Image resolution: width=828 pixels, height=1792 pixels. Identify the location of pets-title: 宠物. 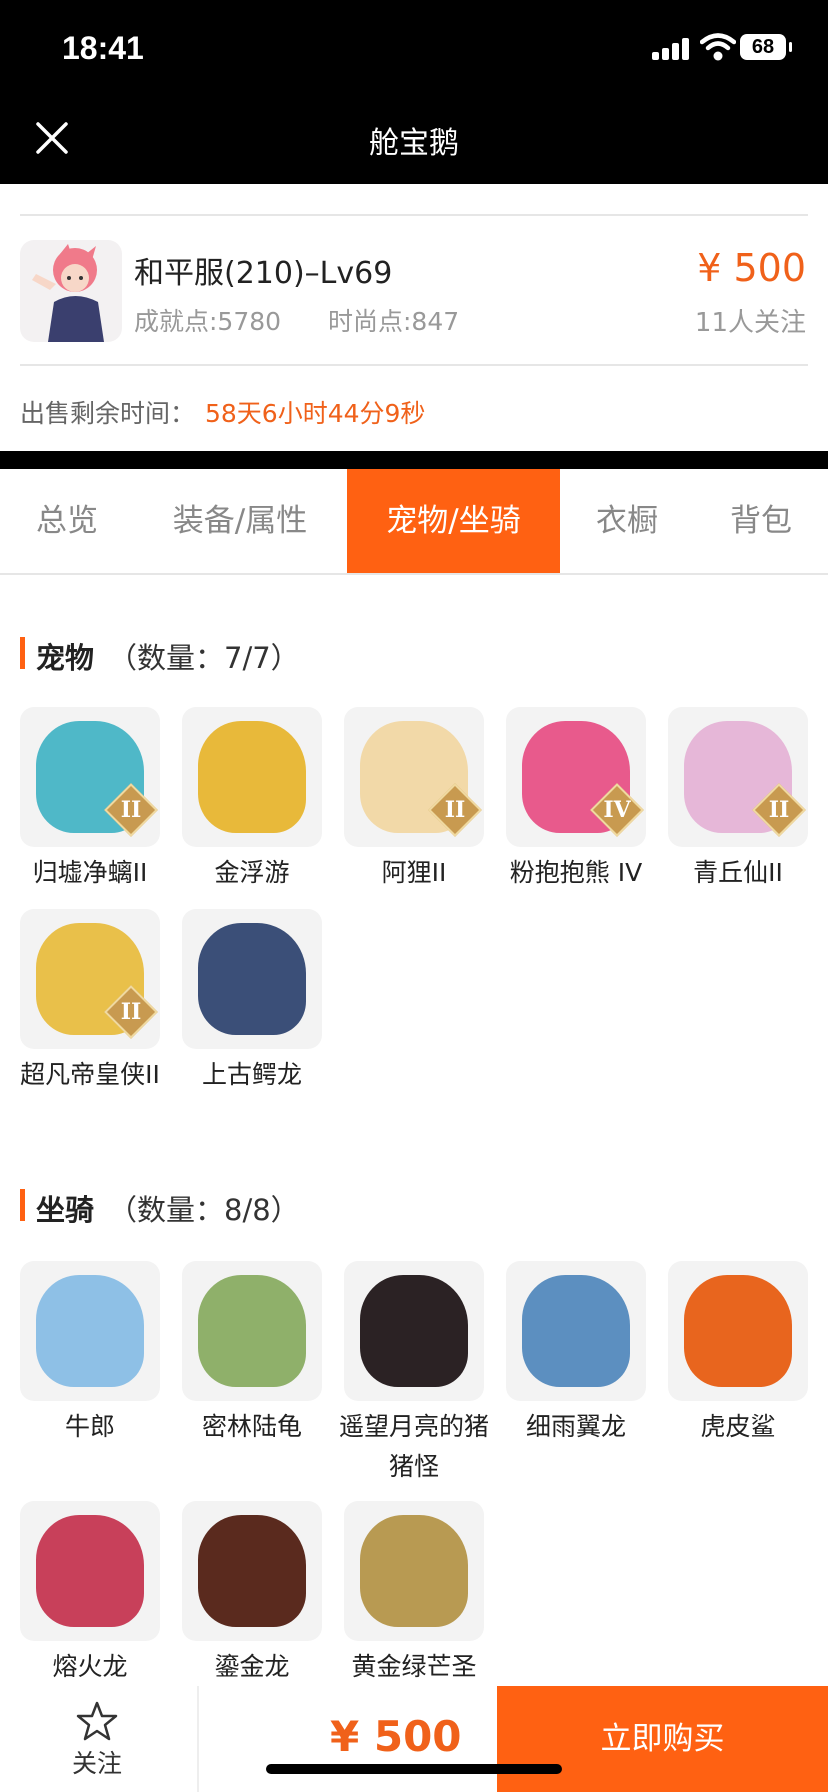
(65, 658).